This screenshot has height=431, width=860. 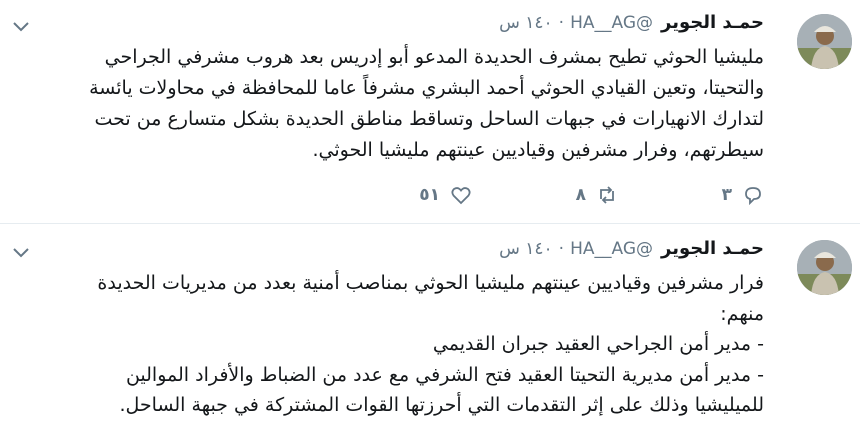 I want to click on heart-icon, so click(x=461, y=195).